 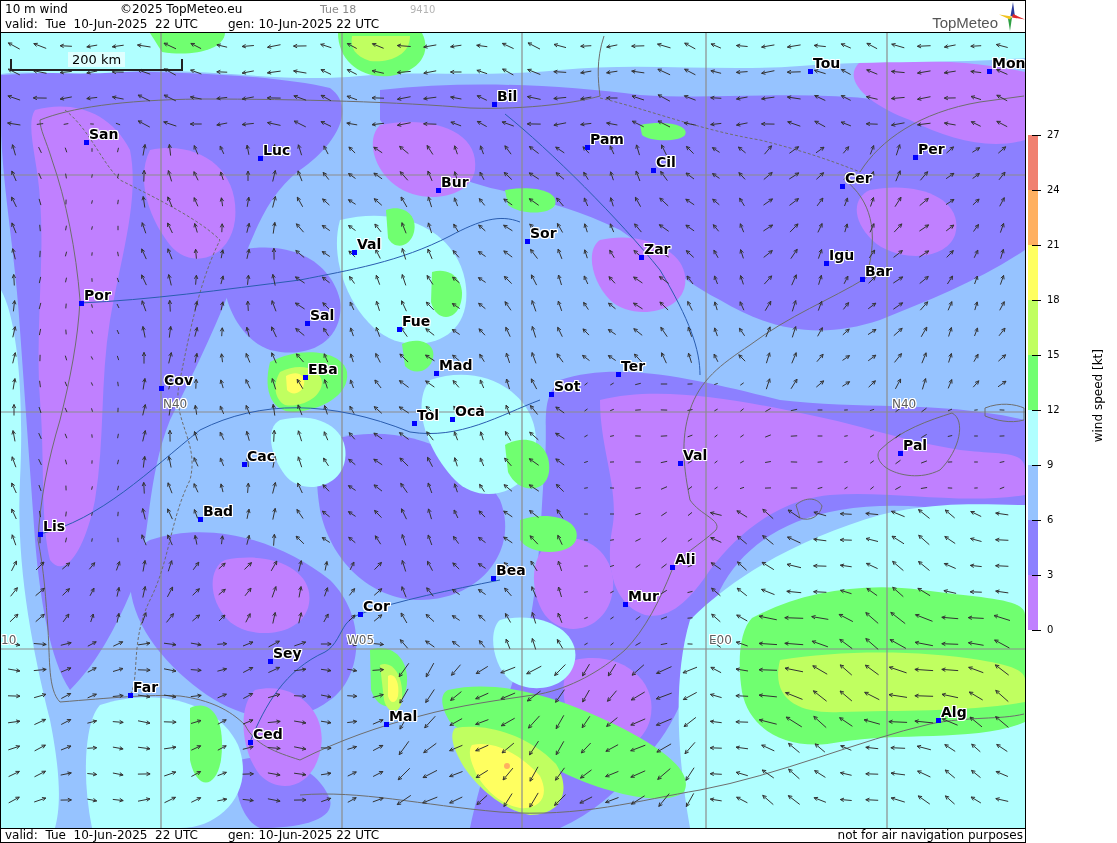 What do you see at coordinates (1053, 410) in the screenshot?
I see `legend-tick-label: 12` at bounding box center [1053, 410].